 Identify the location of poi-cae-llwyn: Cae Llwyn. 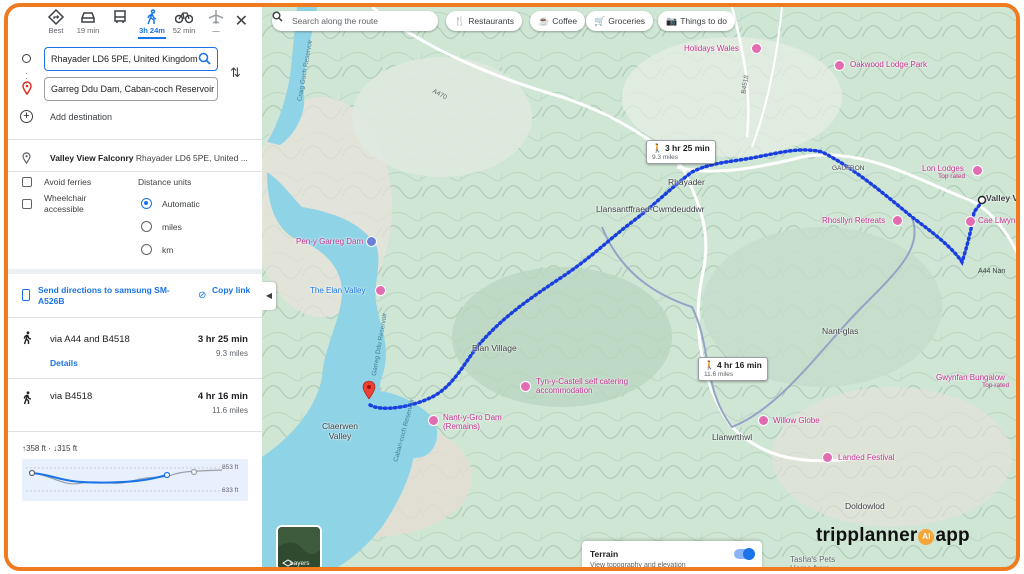
(996, 220).